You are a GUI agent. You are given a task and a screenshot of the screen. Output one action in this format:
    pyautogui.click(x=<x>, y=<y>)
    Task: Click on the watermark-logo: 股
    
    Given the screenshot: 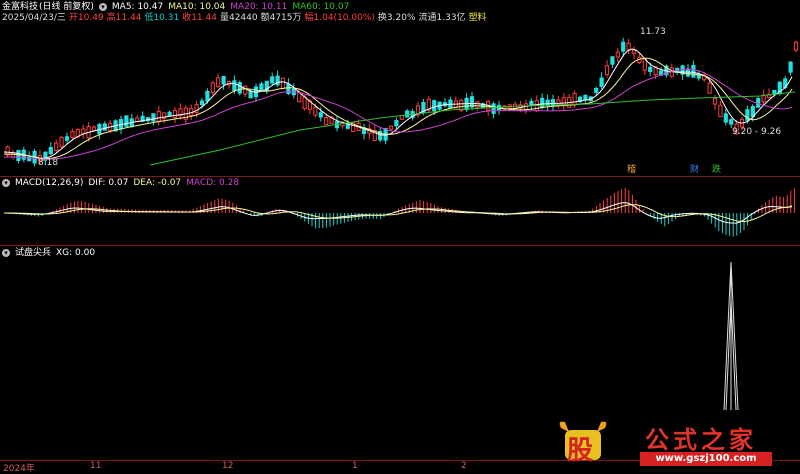 What is the action you would take?
    pyautogui.click(x=583, y=442)
    